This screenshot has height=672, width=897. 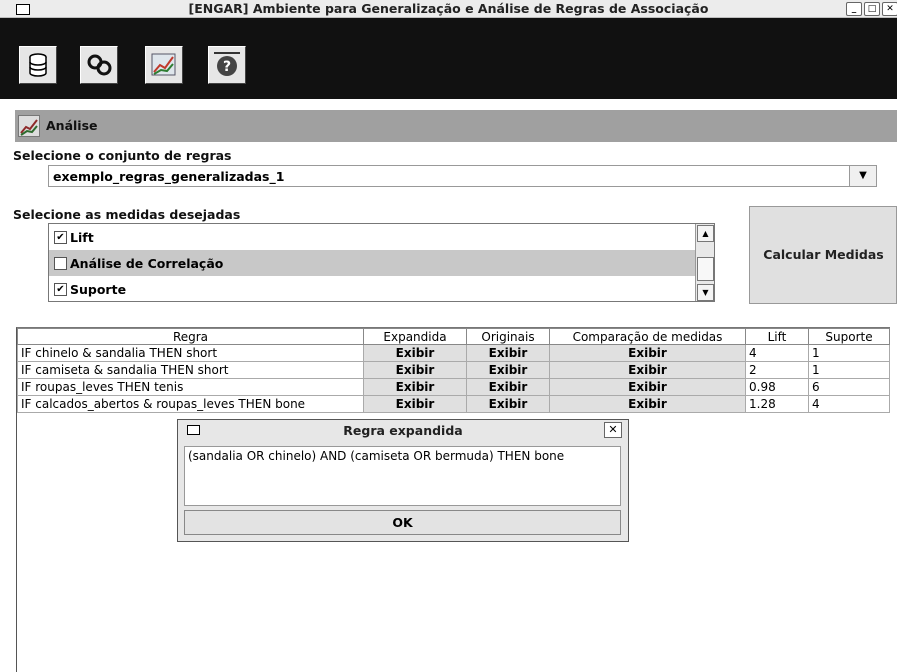 I want to click on database-tool-button, so click(x=38, y=65).